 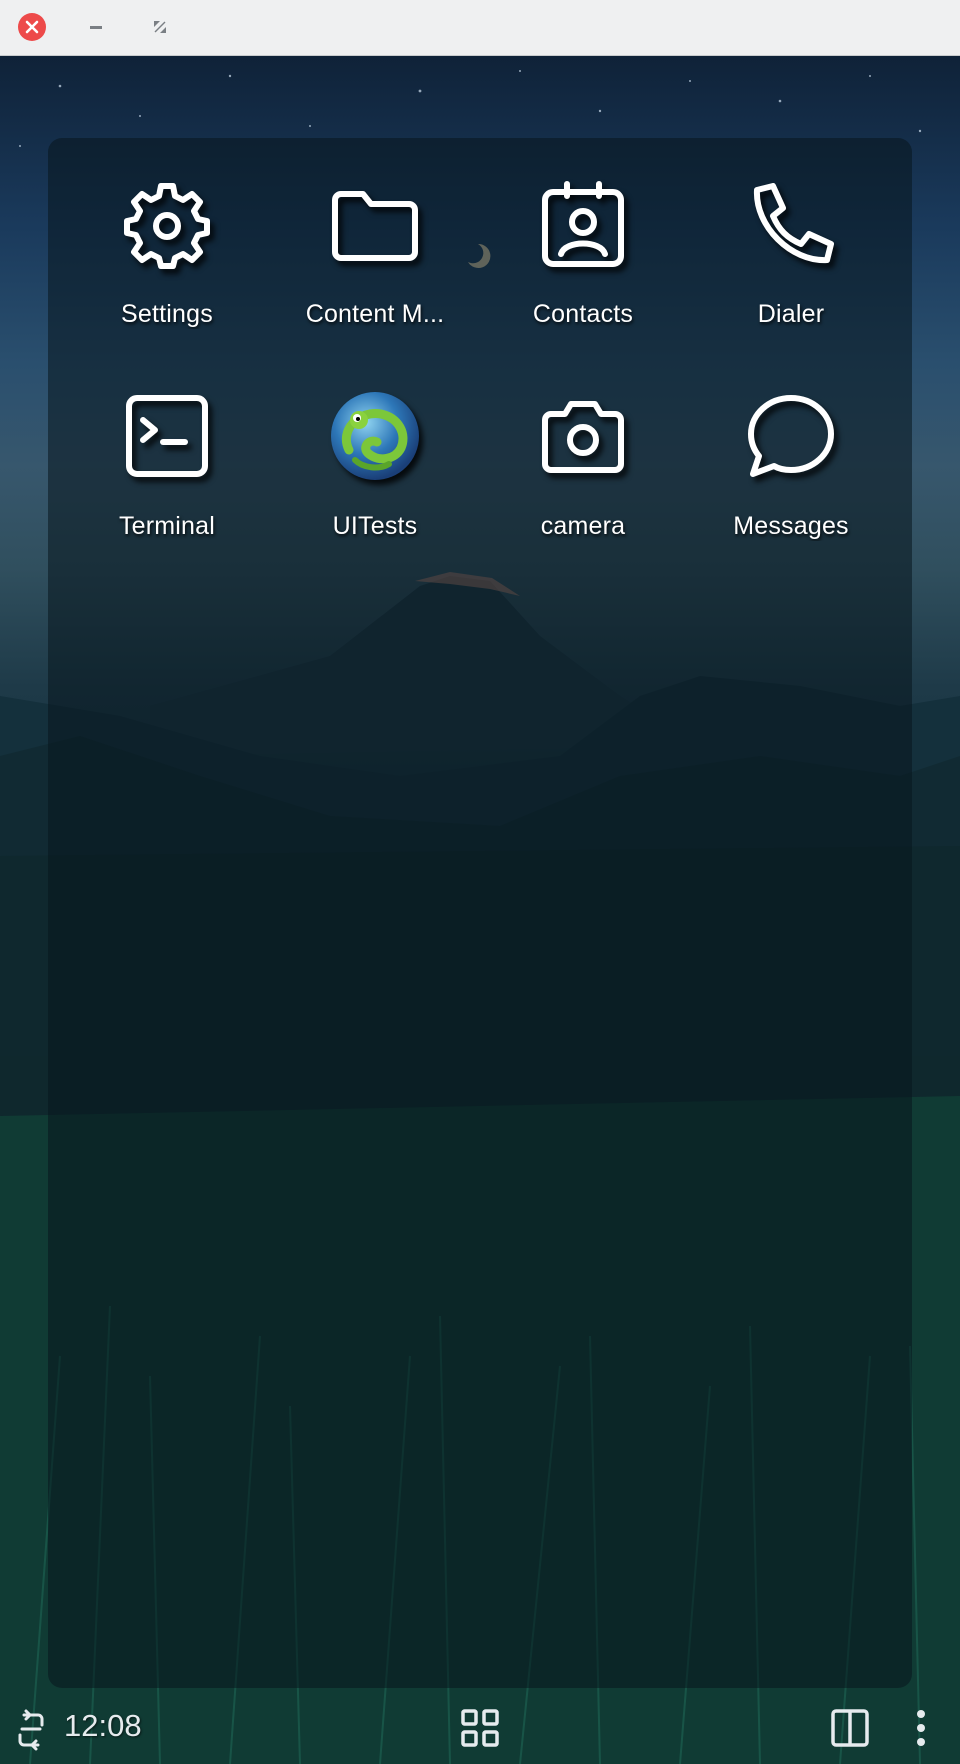 I want to click on close-icon, so click(x=32, y=27).